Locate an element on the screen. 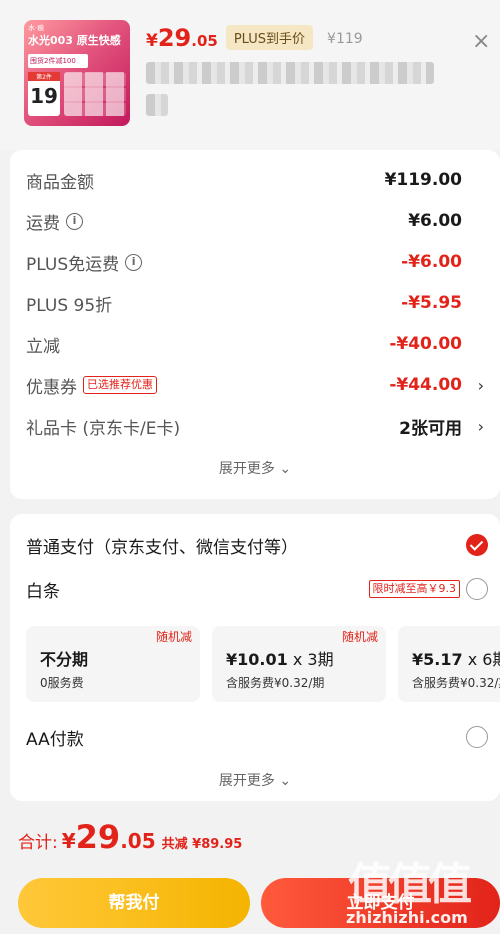 The height and width of the screenshot is (934, 500). baitiao-promo-tag: 限时减至高￥9.3 is located at coordinates (414, 589).